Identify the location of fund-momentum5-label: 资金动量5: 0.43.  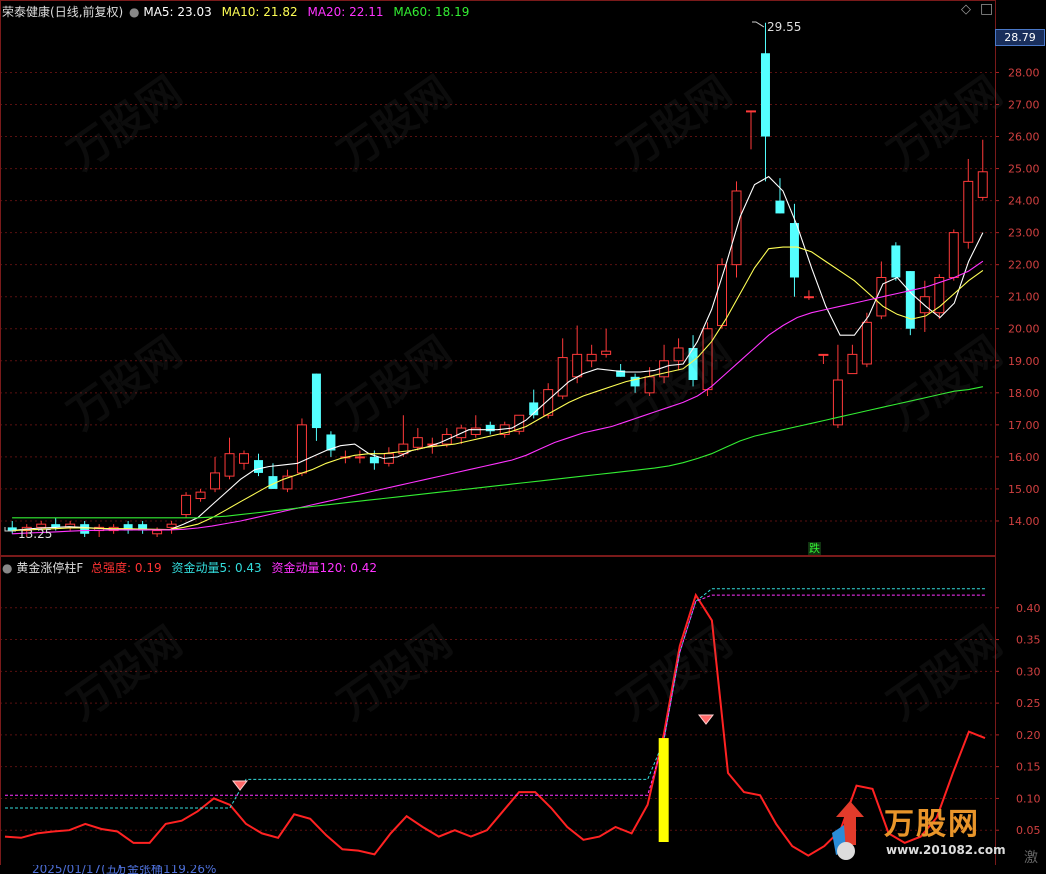
(216, 568).